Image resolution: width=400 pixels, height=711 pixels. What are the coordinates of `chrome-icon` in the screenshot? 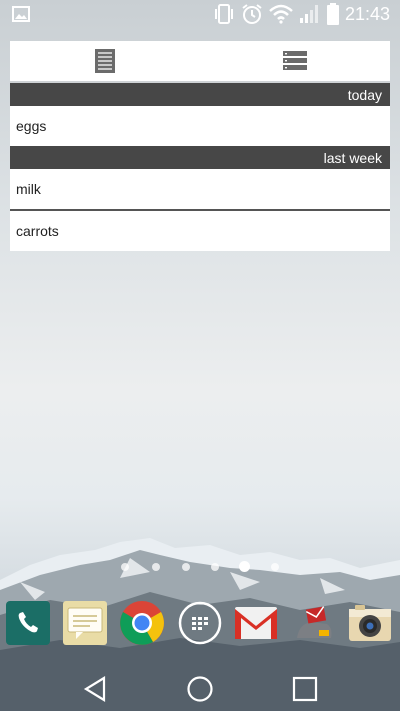 It's located at (142, 623).